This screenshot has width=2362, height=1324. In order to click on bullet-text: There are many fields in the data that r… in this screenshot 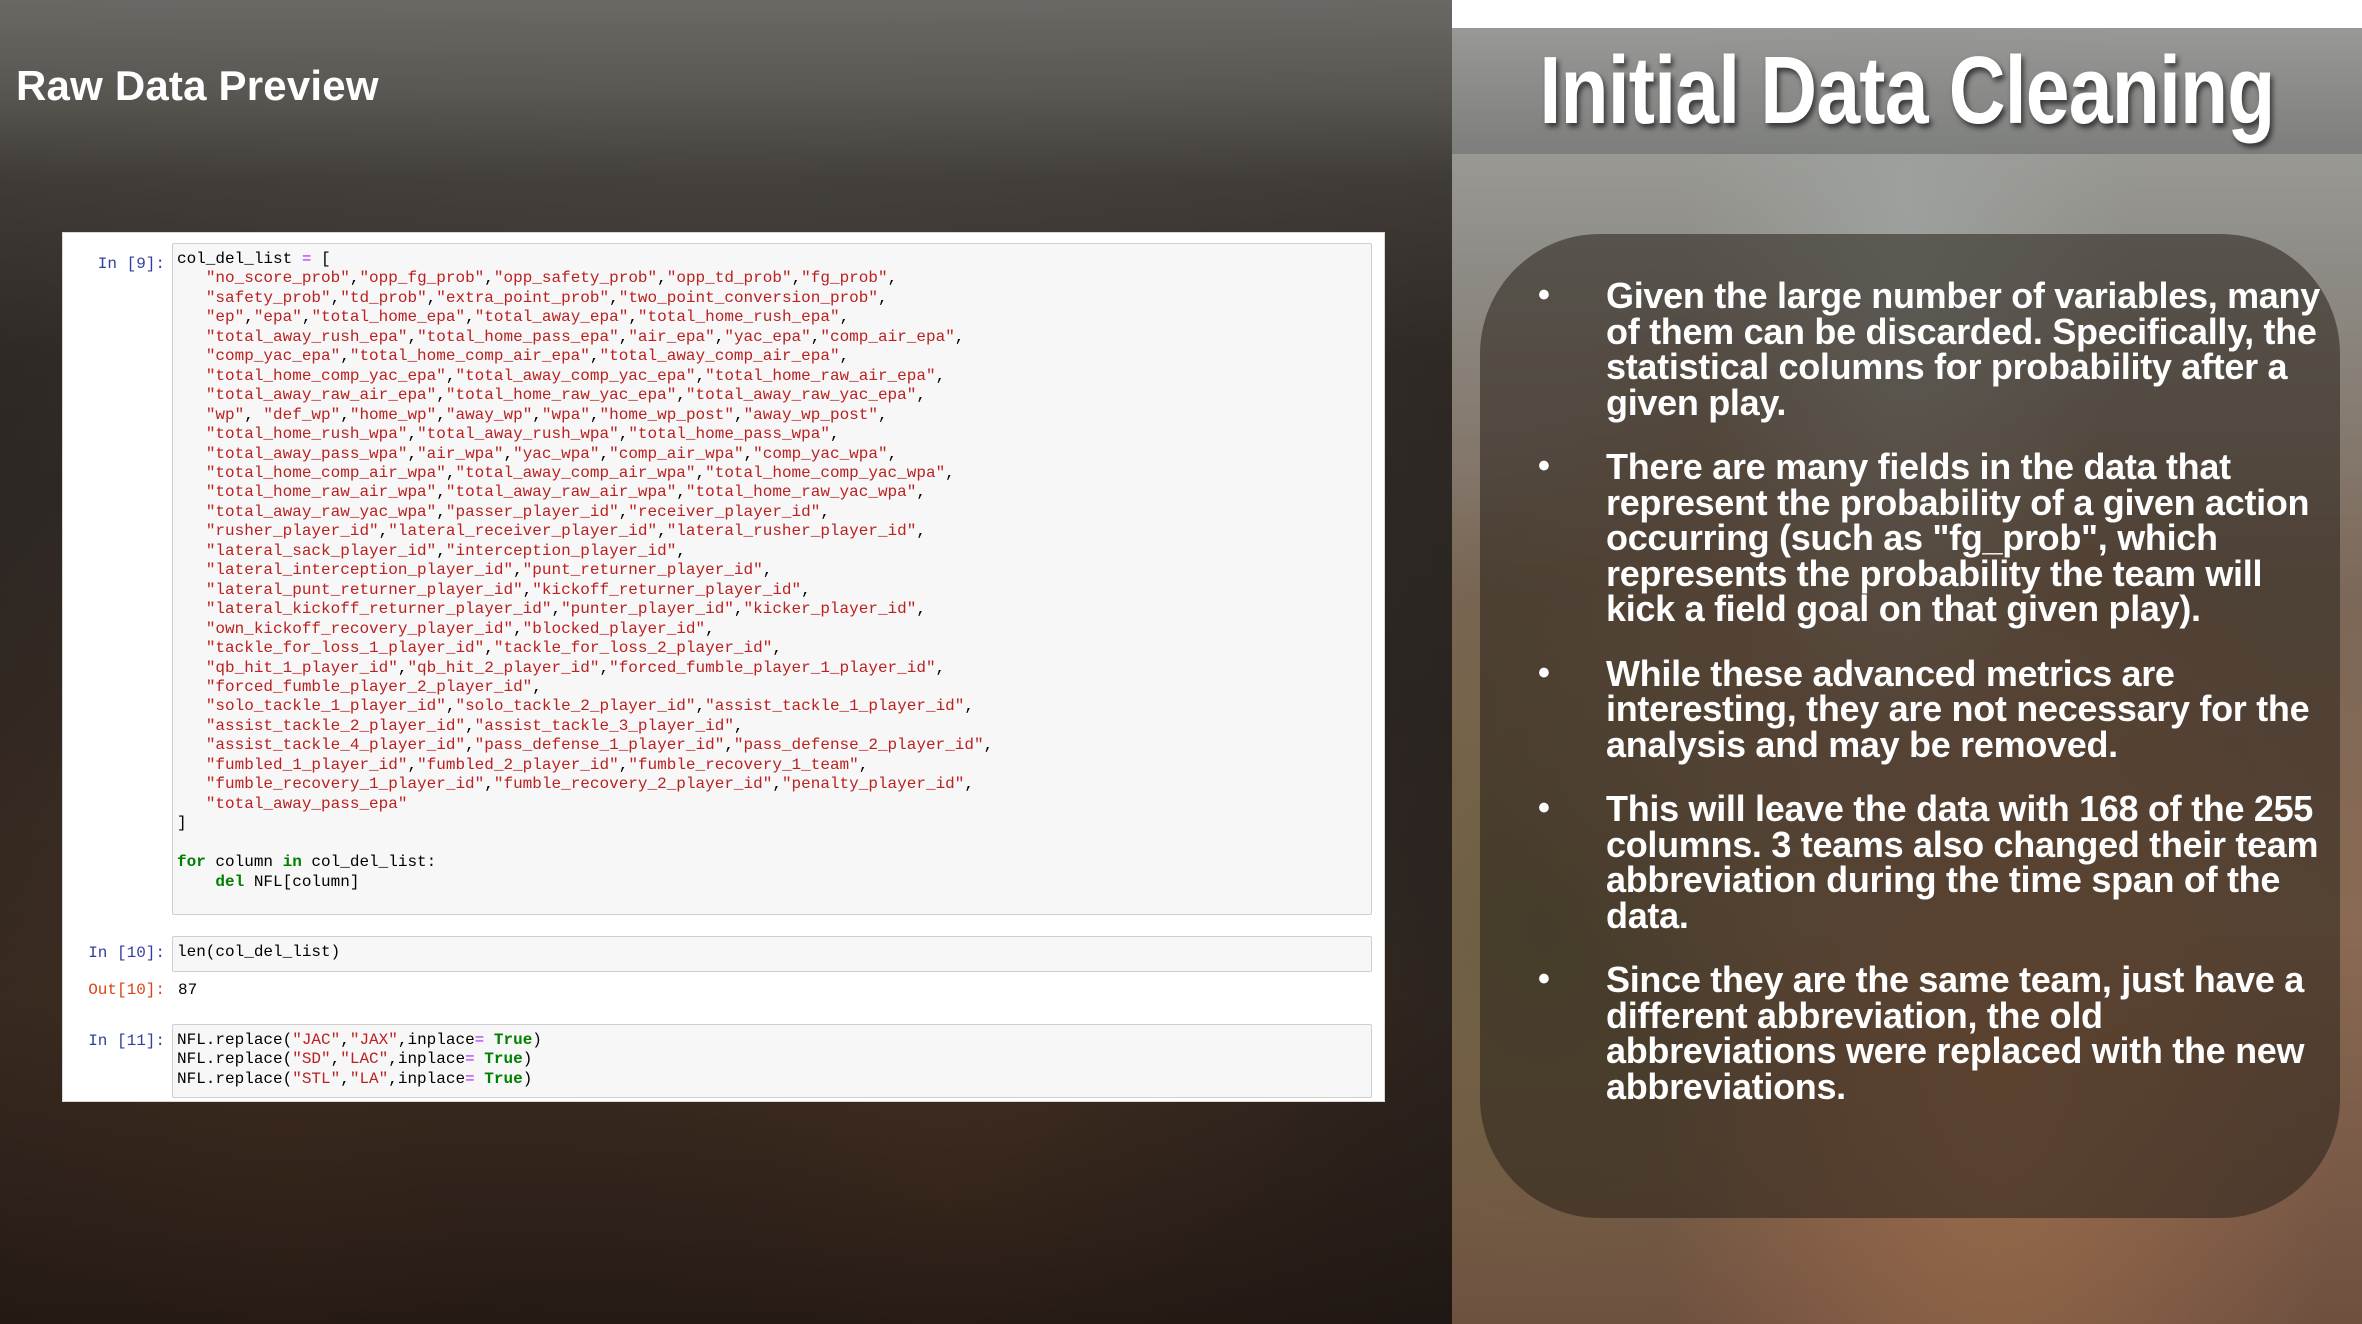, I will do `click(1958, 537)`.